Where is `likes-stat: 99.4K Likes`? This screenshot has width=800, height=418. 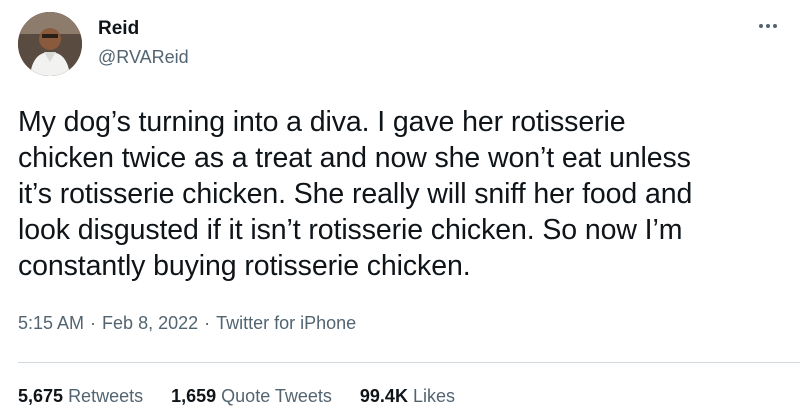 likes-stat: 99.4K Likes is located at coordinates (407, 396).